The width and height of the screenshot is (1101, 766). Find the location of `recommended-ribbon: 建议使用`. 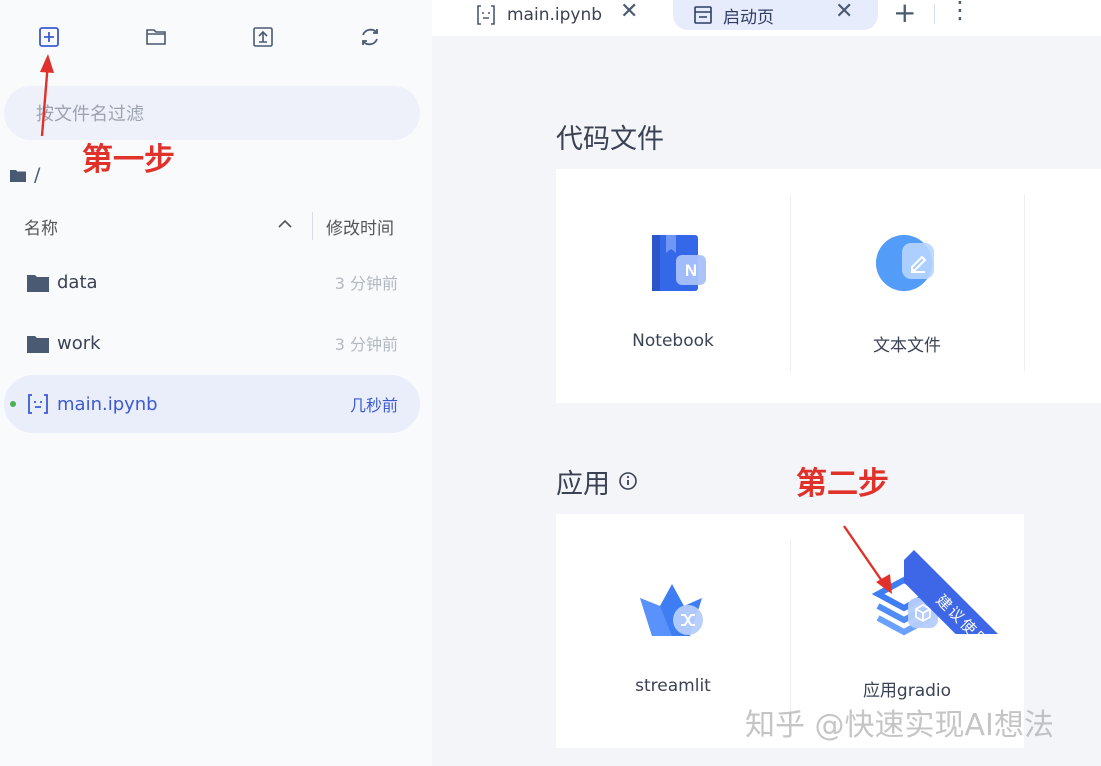

recommended-ribbon: 建议使用 is located at coordinates (964, 574).